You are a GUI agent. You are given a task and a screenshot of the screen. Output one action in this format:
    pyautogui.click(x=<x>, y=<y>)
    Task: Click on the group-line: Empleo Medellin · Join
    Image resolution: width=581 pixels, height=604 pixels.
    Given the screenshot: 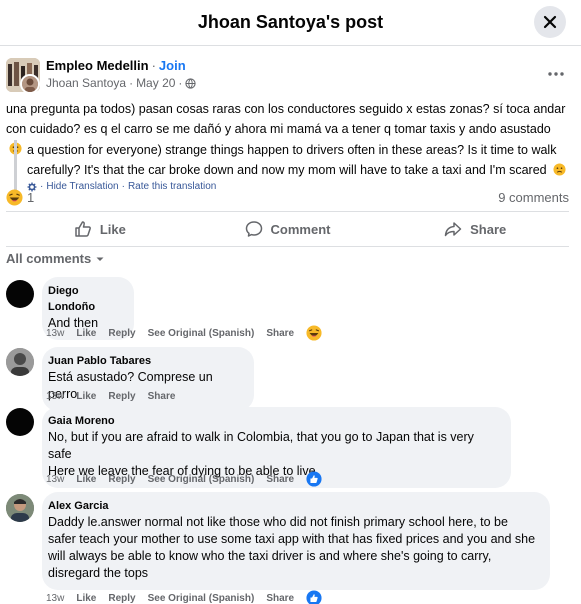 What is the action you would take?
    pyautogui.click(x=116, y=65)
    